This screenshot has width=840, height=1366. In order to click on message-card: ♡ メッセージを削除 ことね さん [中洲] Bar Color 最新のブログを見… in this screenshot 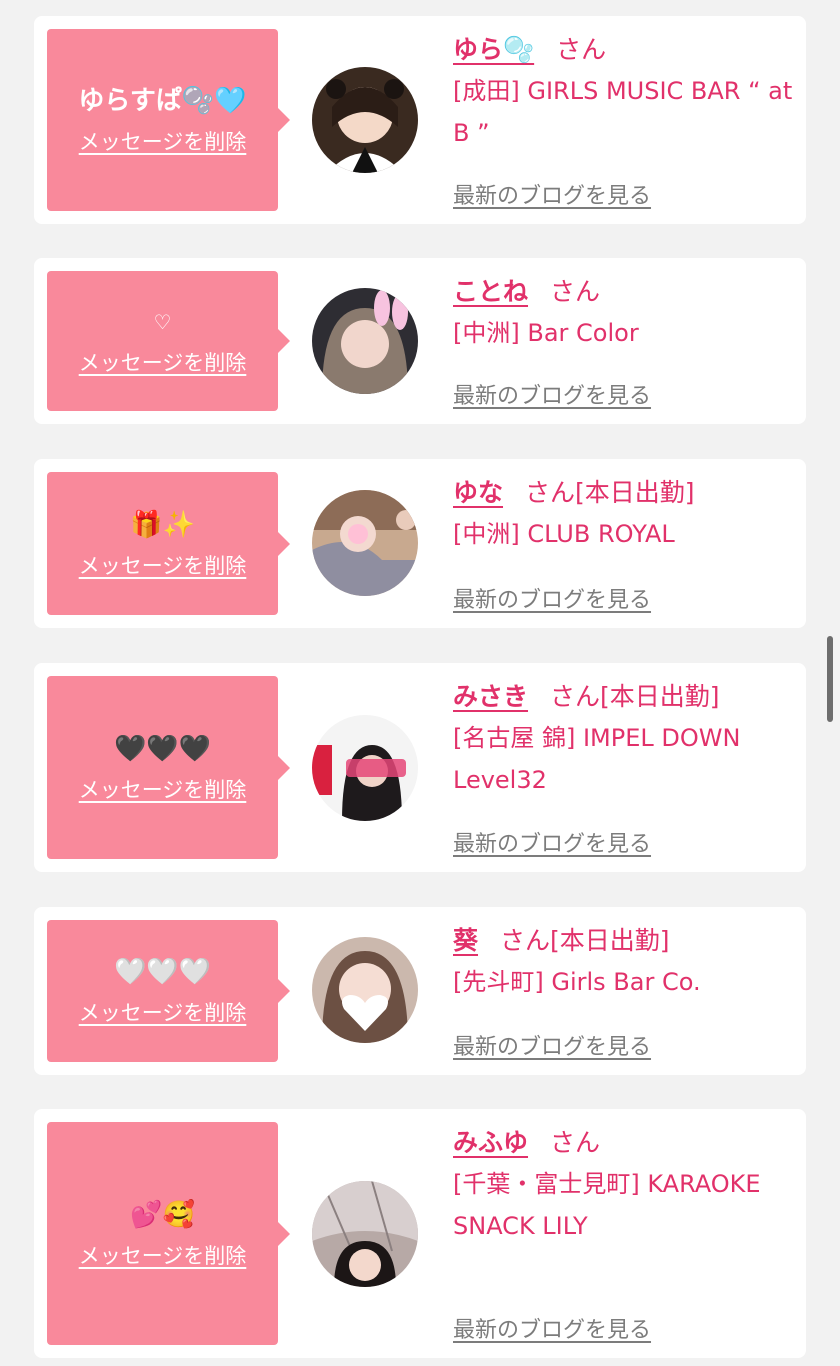, I will do `click(420, 341)`.